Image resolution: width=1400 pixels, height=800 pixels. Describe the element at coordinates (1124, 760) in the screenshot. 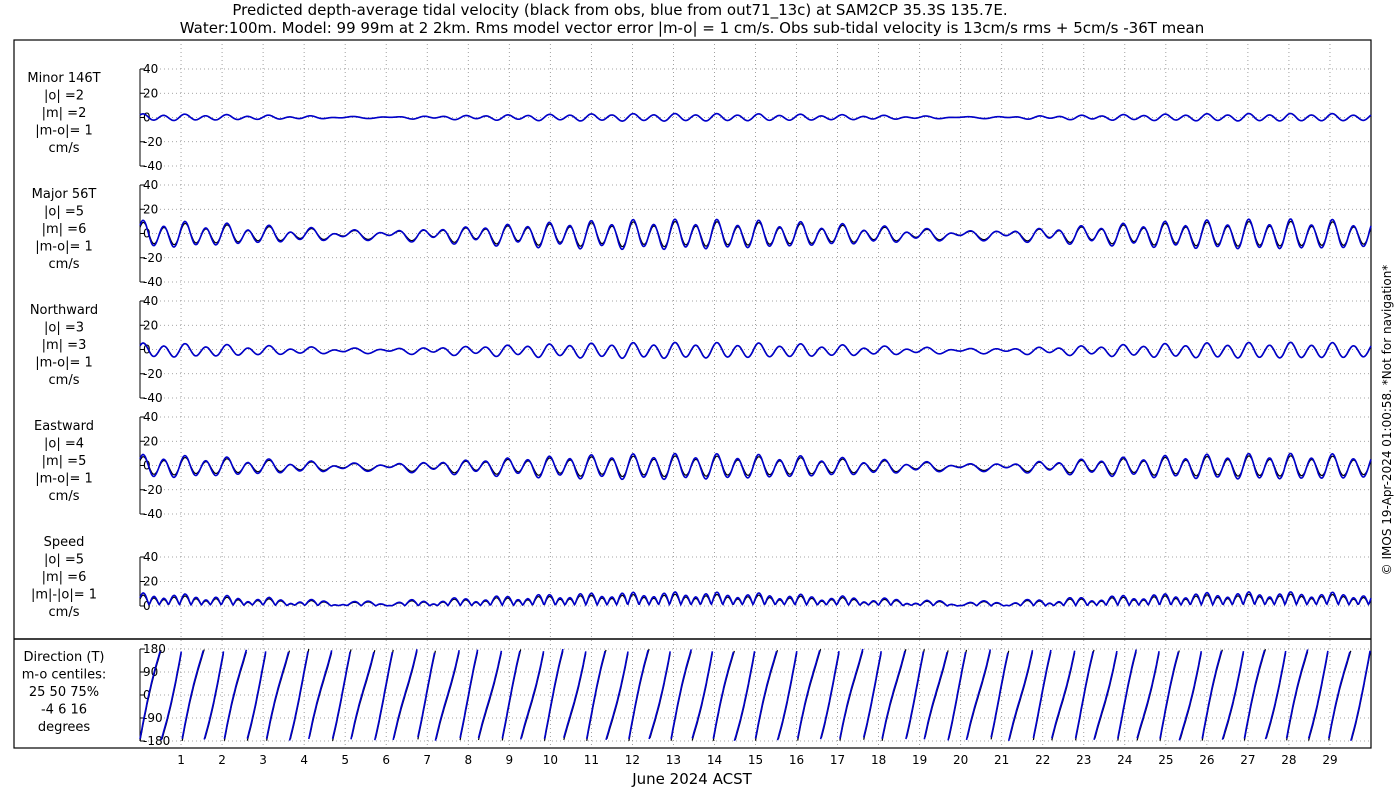

I see `x-tick-label: 24` at that location.